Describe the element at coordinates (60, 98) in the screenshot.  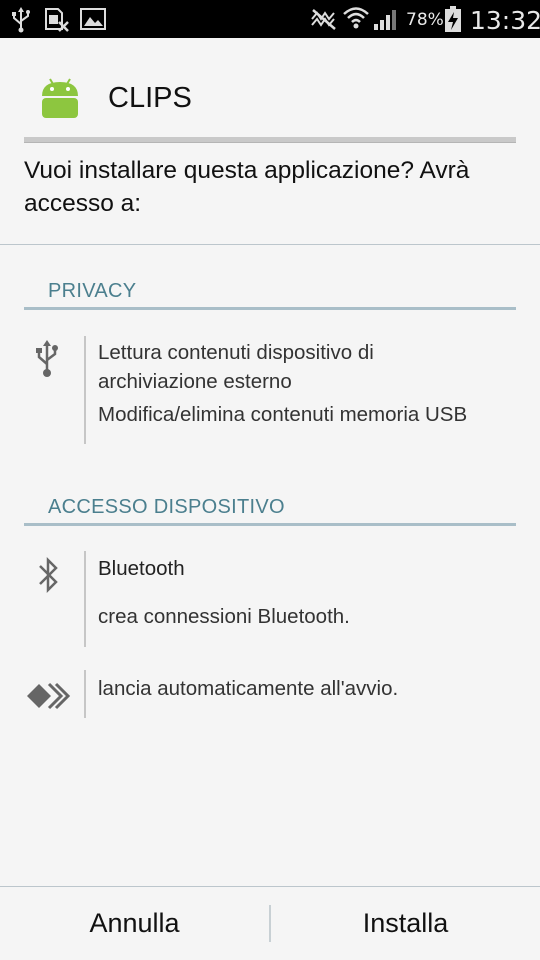
I see `android-icon` at that location.